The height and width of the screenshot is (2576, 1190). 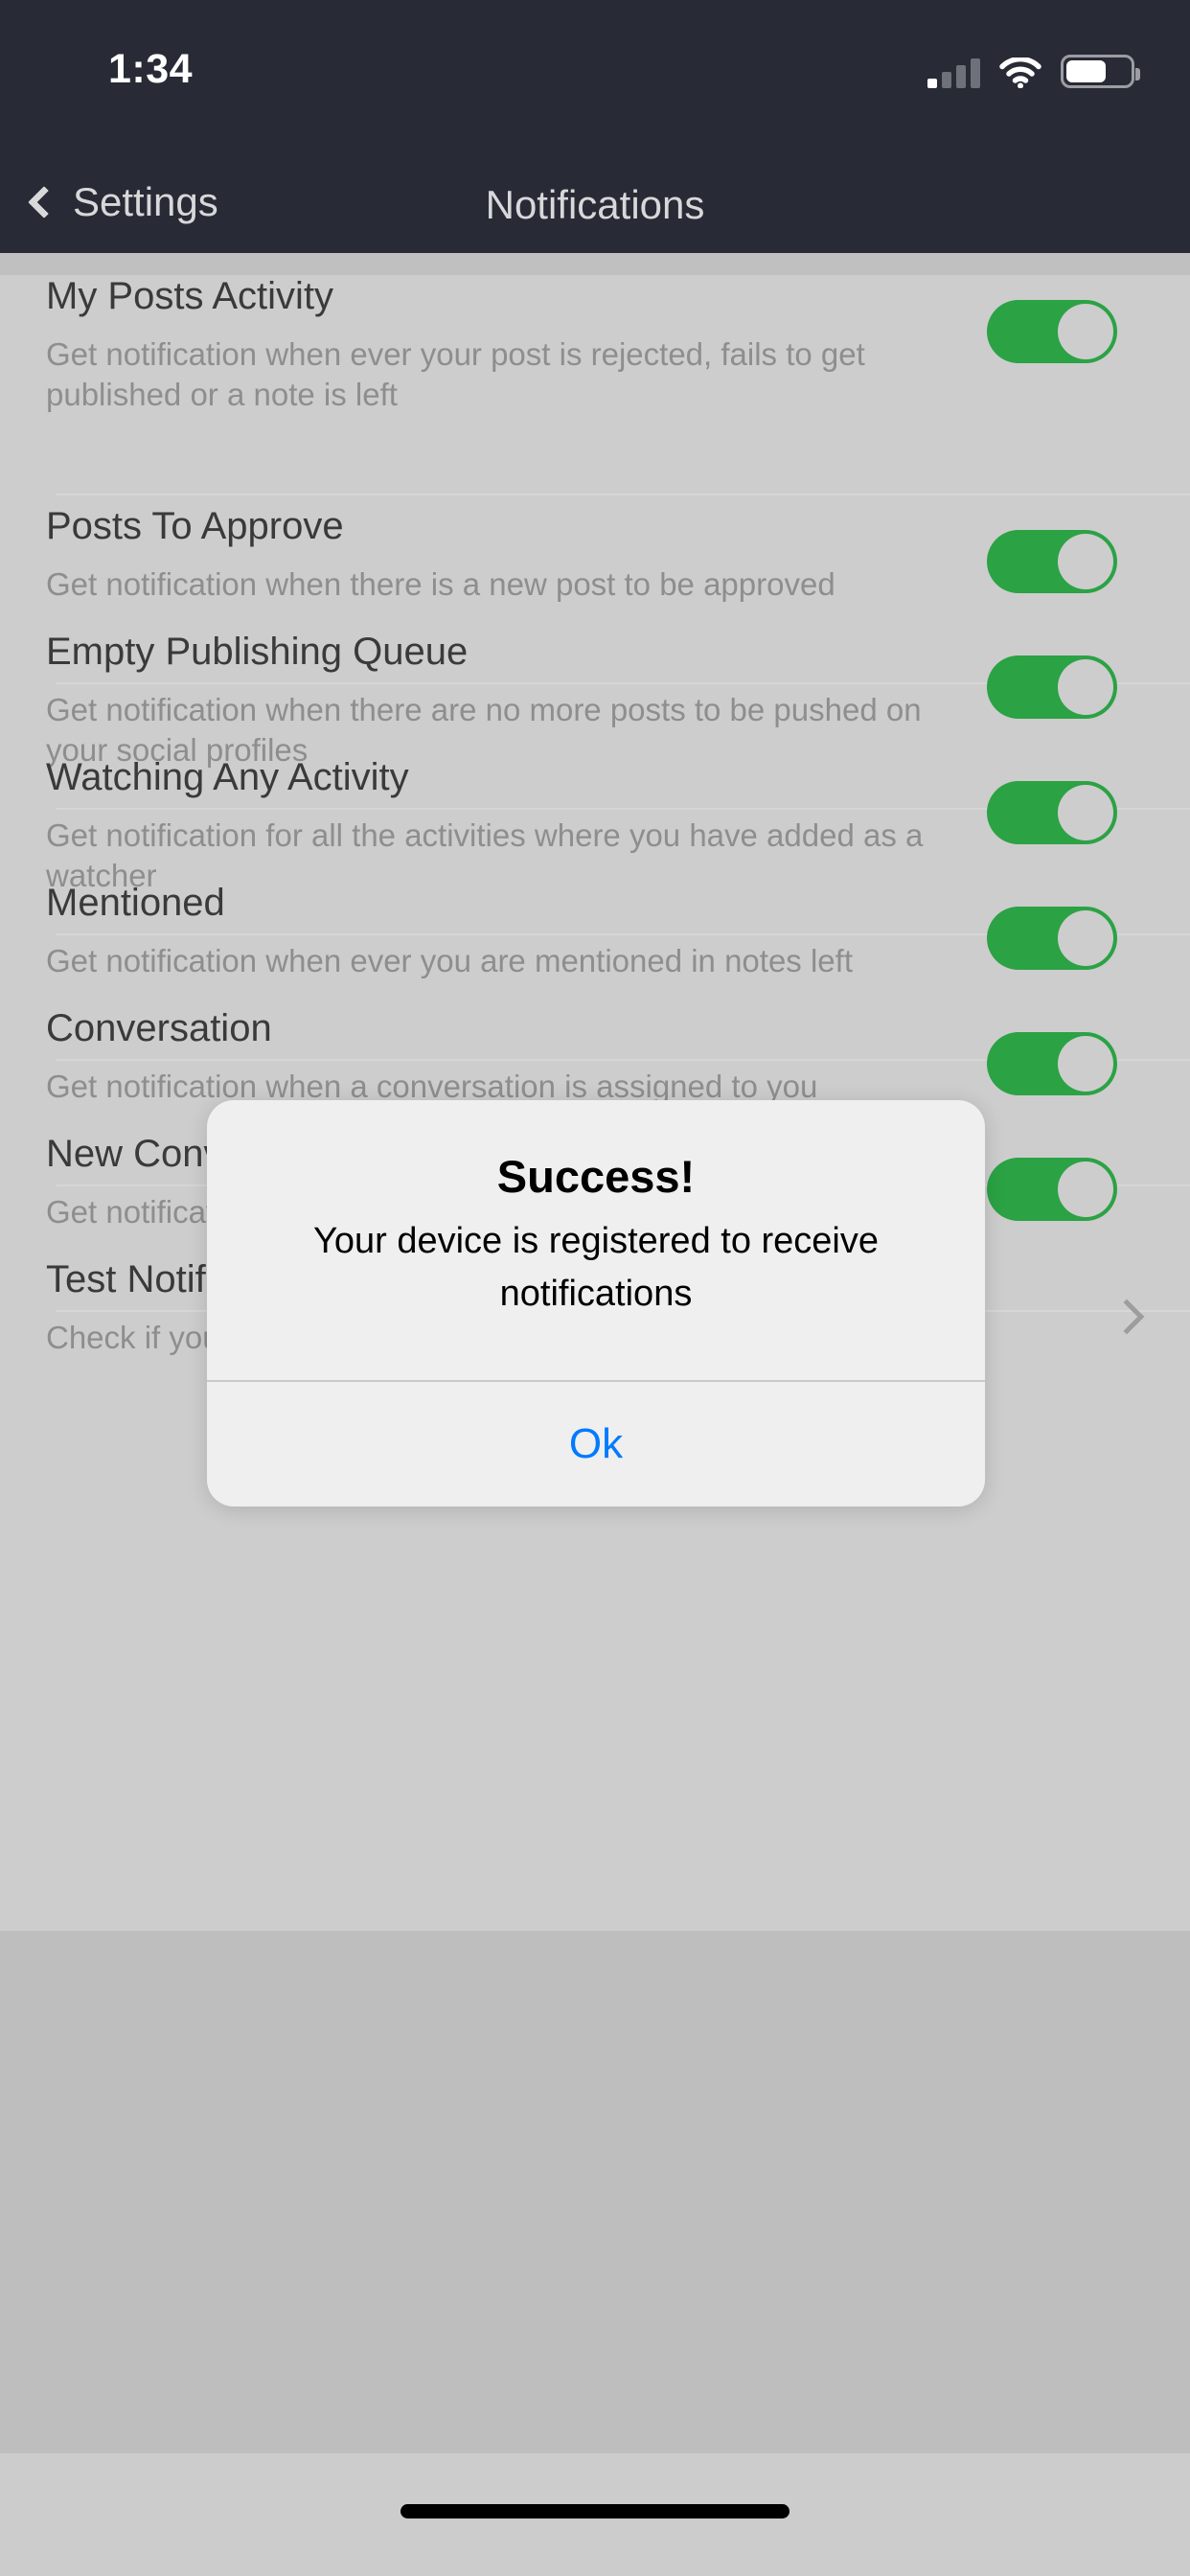 What do you see at coordinates (623, 494) in the screenshot?
I see `row-divider` at bounding box center [623, 494].